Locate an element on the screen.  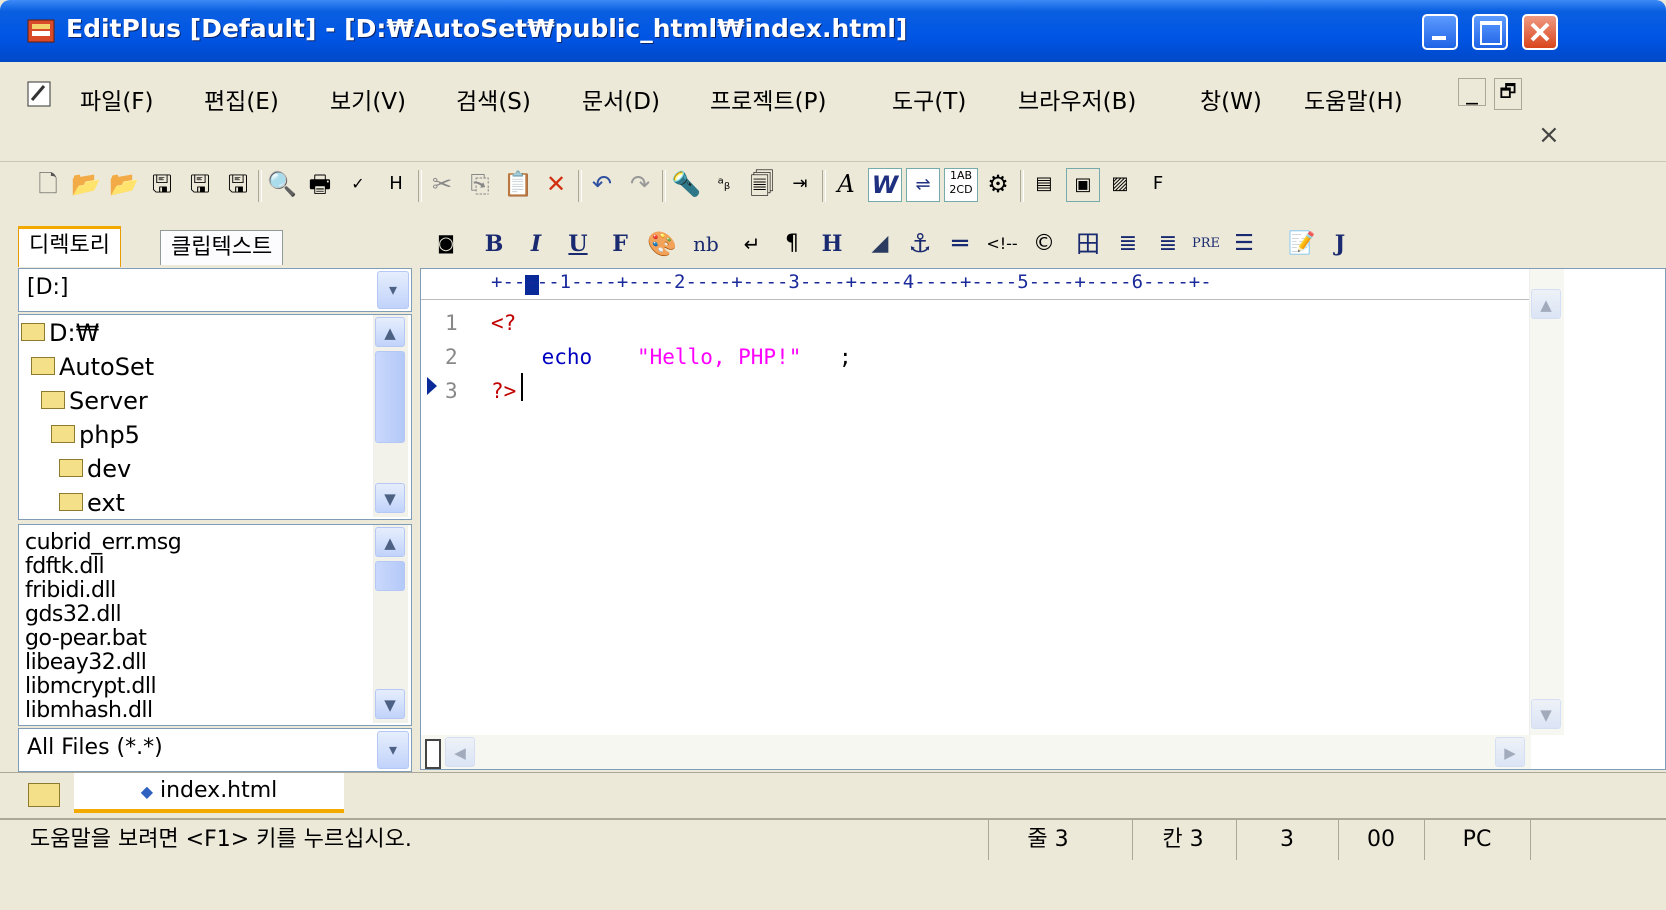
pre-button: PRE is located at coordinates (1206, 244).